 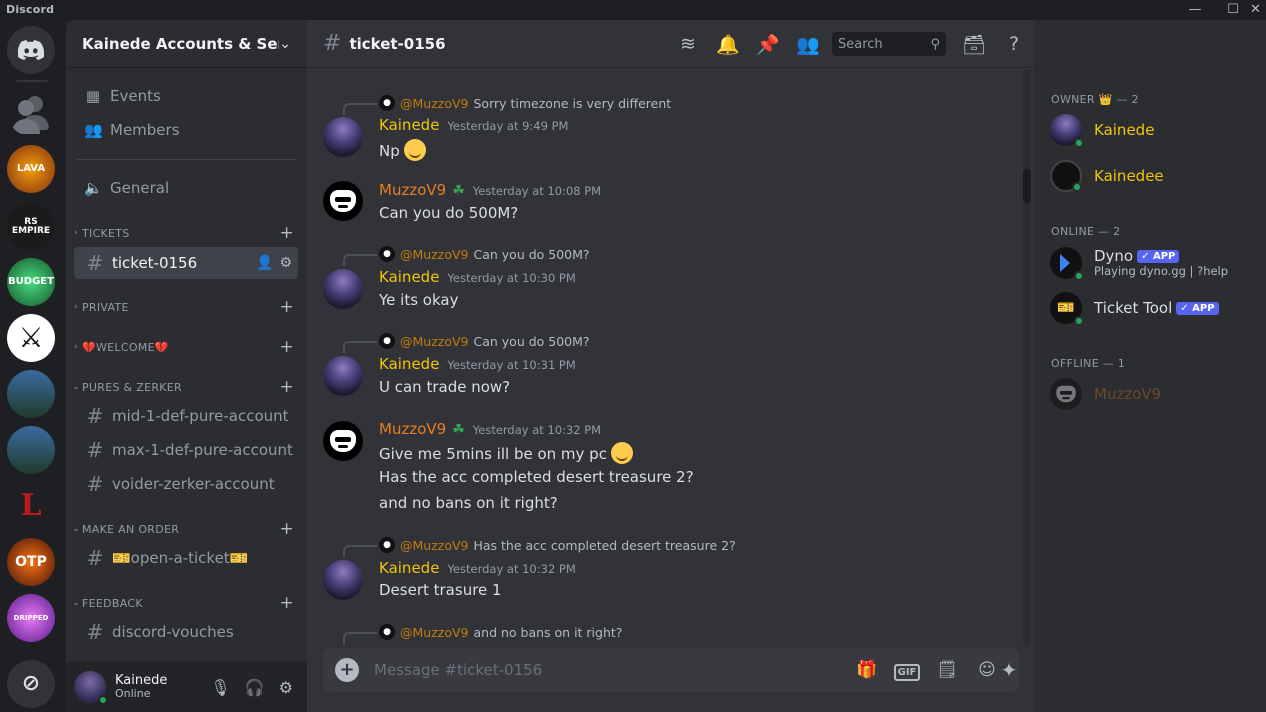 I want to click on direct-messages-icon, so click(x=31, y=112).